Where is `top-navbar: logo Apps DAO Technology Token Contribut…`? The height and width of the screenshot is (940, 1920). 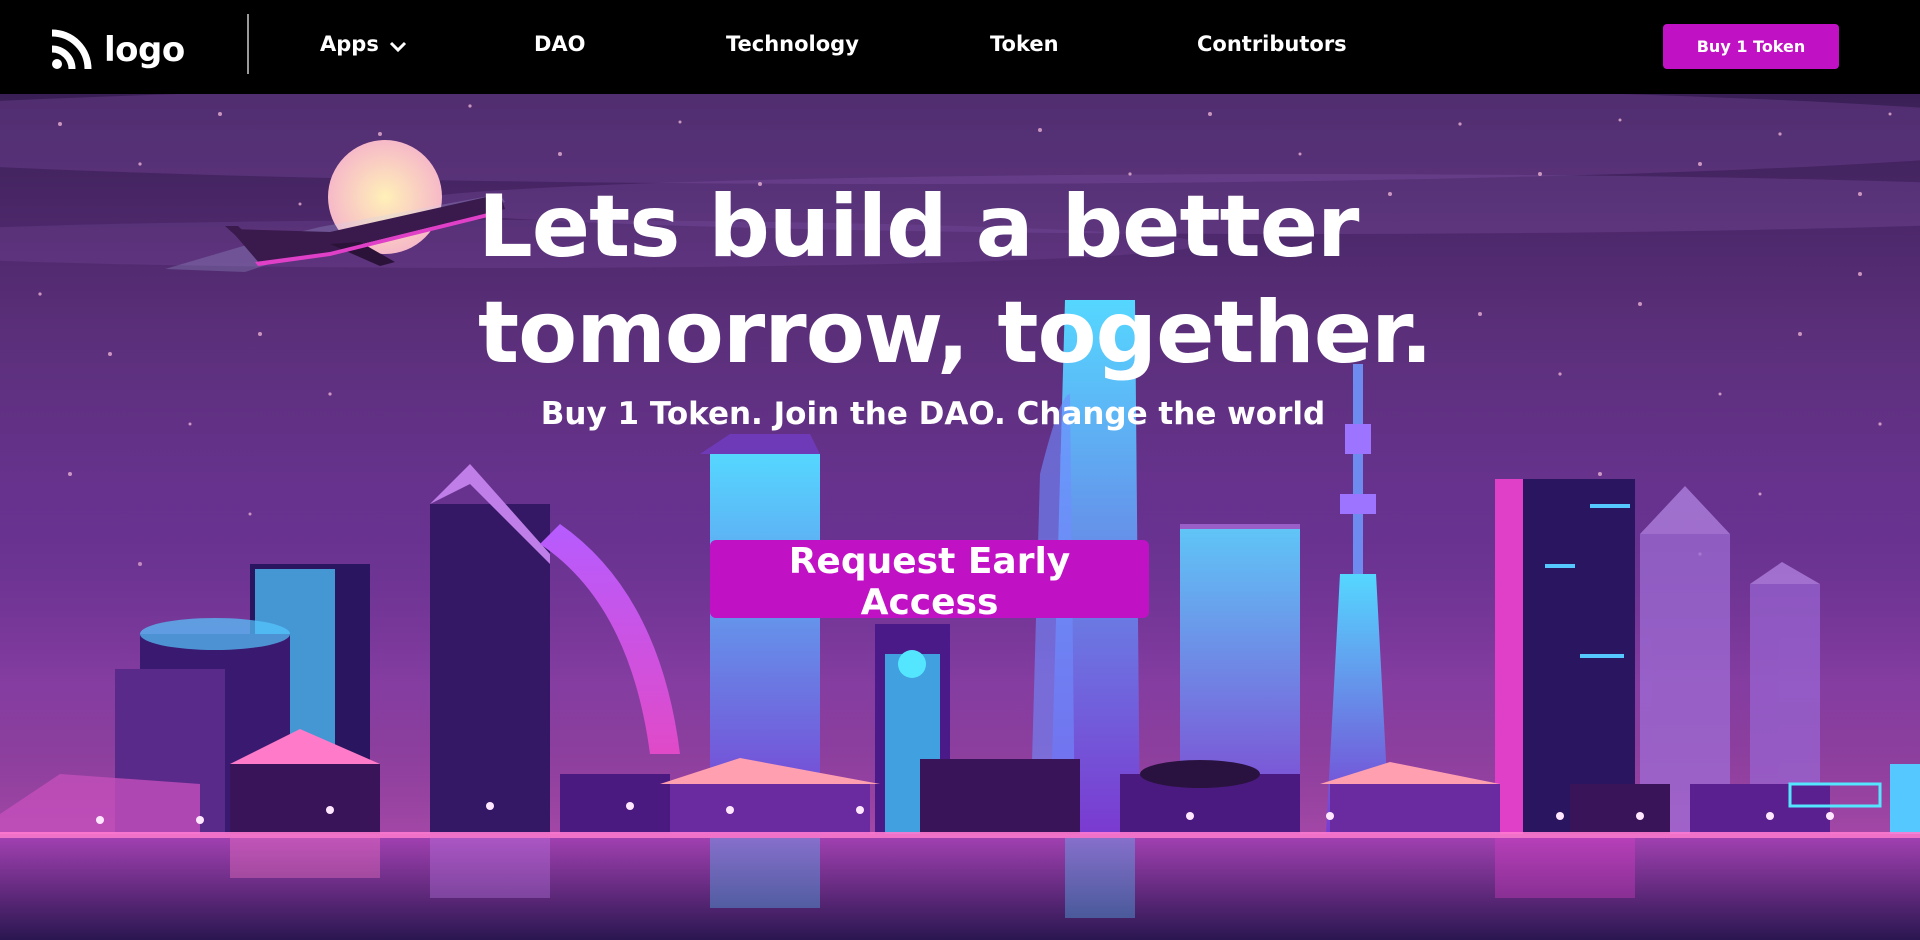 top-navbar: logo Apps DAO Technology Token Contribut… is located at coordinates (960, 47).